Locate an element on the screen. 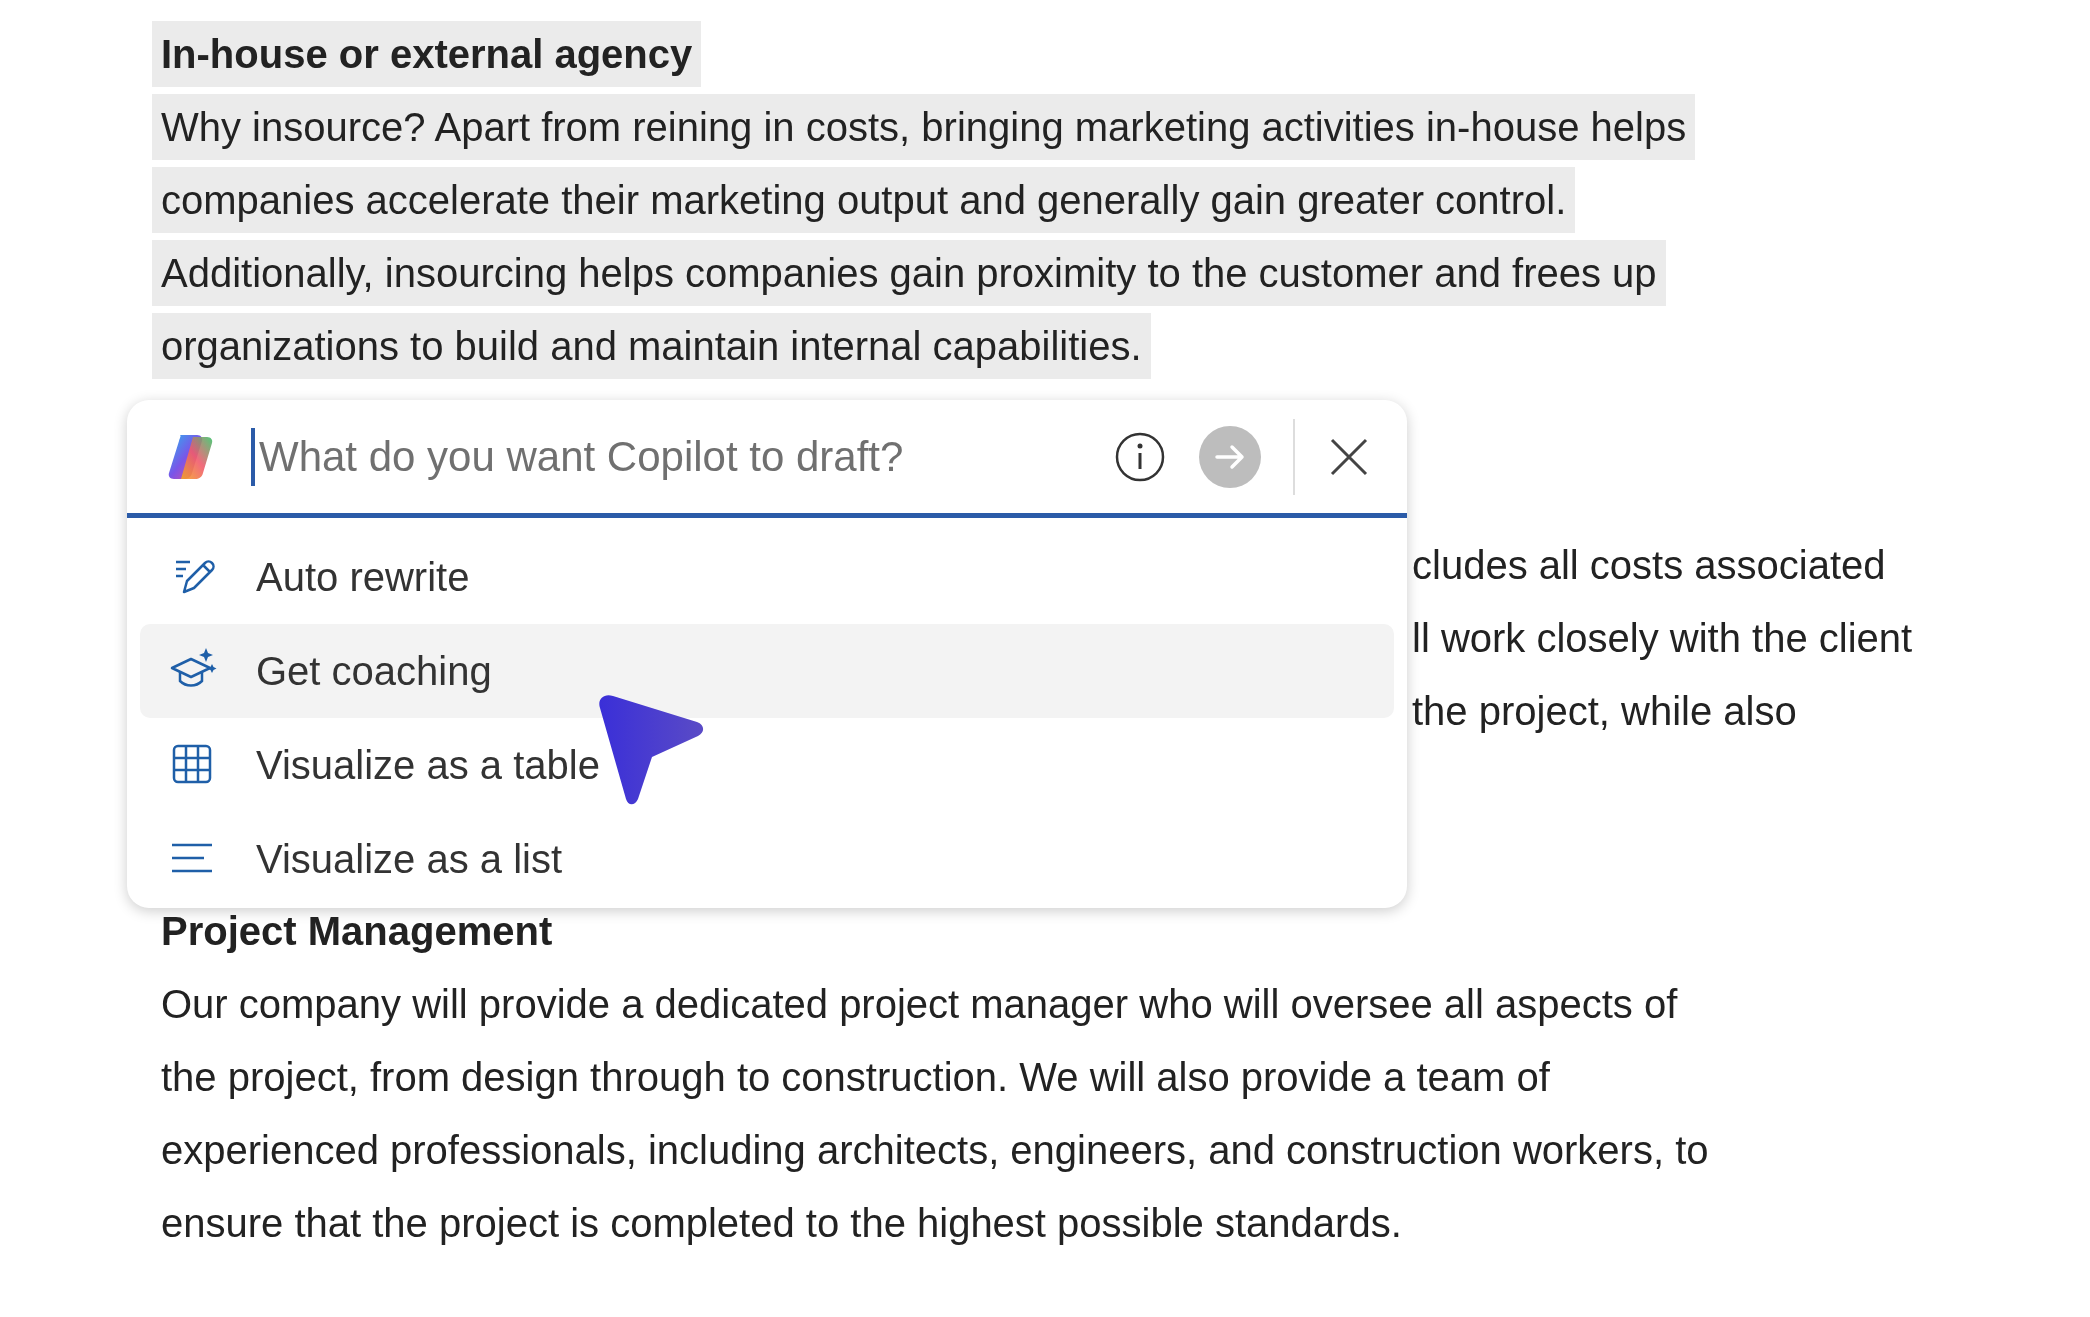 The image size is (2090, 1317). text-line: experienced professionals, including architects, engineers, and construction workers, to is located at coordinates (934, 1150).